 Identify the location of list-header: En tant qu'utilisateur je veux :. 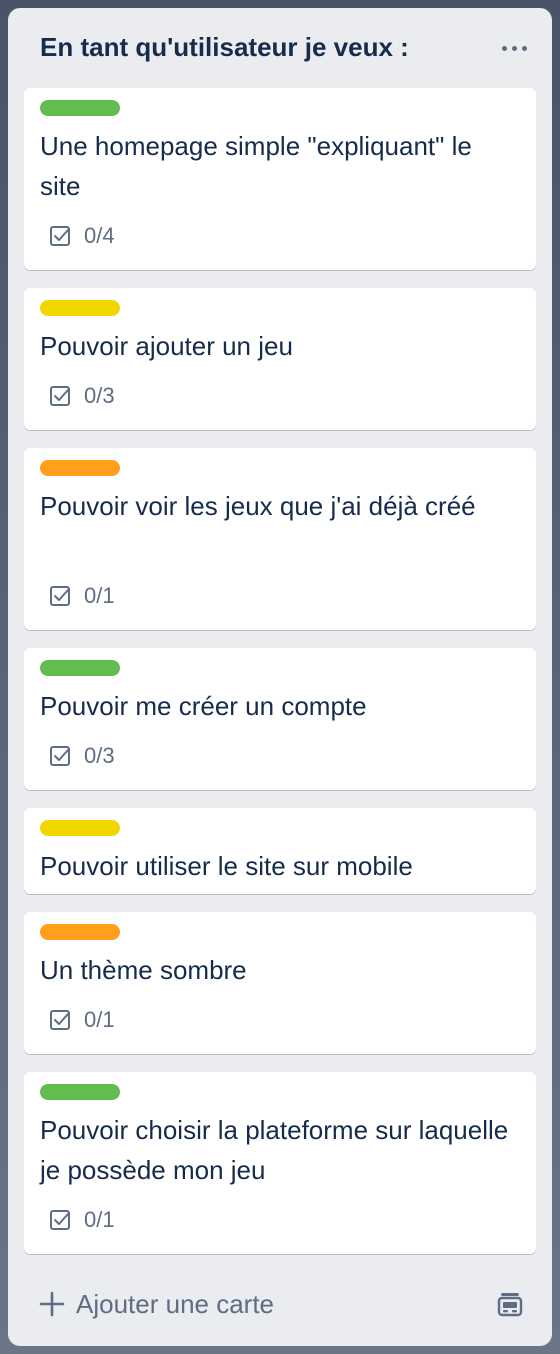
(280, 48).